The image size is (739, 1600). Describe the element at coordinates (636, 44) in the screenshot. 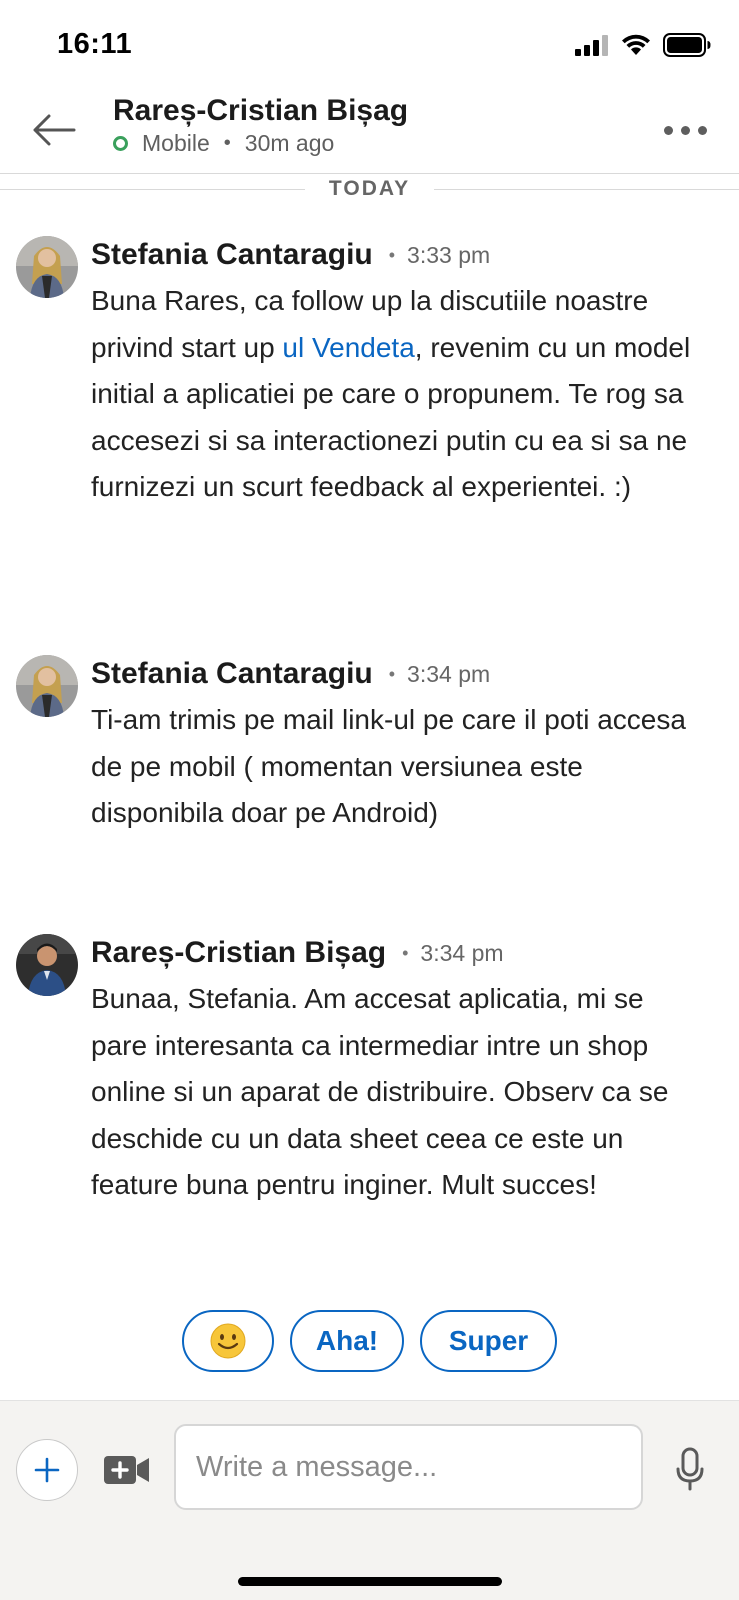

I see `wifi-icon` at that location.